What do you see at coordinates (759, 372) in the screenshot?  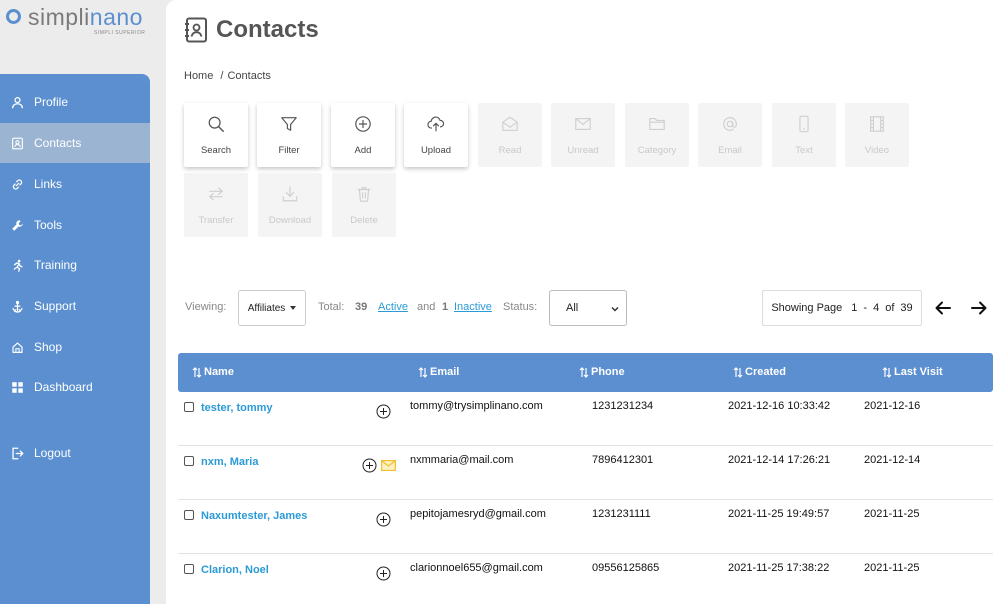 I see `column-header-created: Created` at bounding box center [759, 372].